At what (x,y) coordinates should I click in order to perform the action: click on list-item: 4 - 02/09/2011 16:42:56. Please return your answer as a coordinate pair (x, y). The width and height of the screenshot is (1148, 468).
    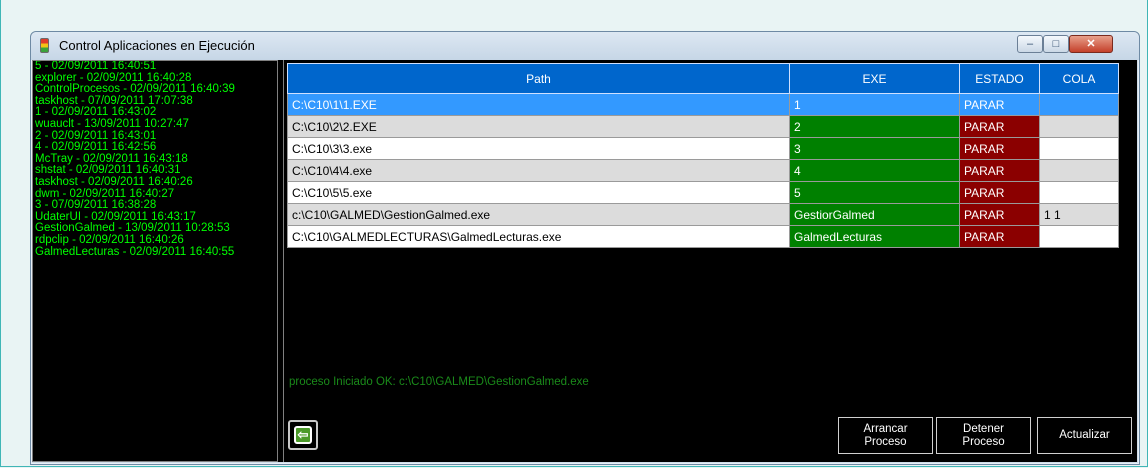
    Looking at the image, I should click on (156, 148).